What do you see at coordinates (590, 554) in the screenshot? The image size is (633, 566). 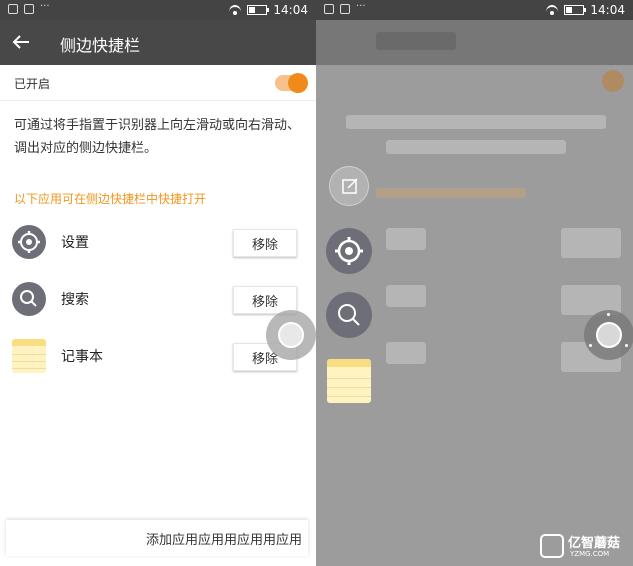 I see `watermark-domain: YZMG.COM` at bounding box center [590, 554].